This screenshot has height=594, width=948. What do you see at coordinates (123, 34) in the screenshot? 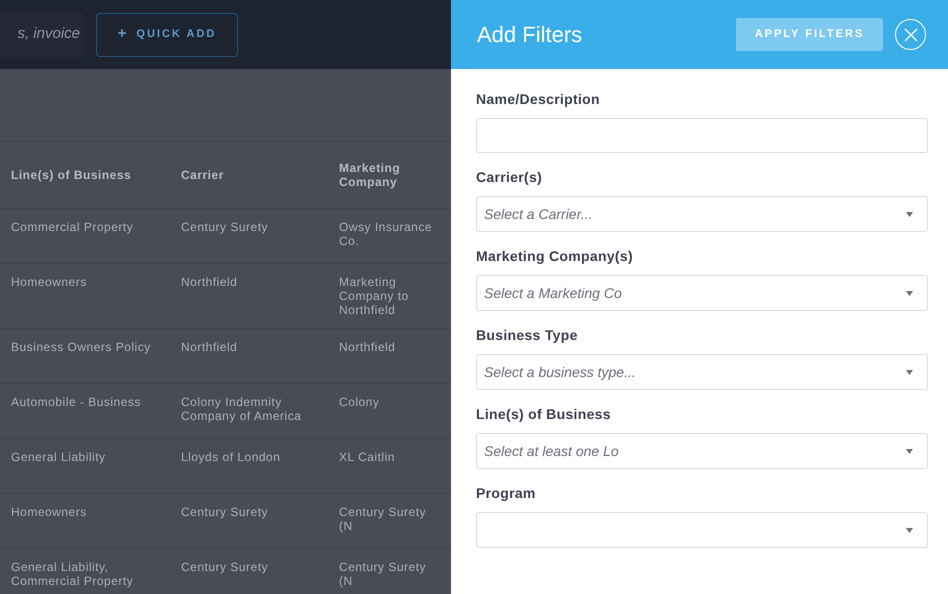
I see `plus-icon: +` at bounding box center [123, 34].